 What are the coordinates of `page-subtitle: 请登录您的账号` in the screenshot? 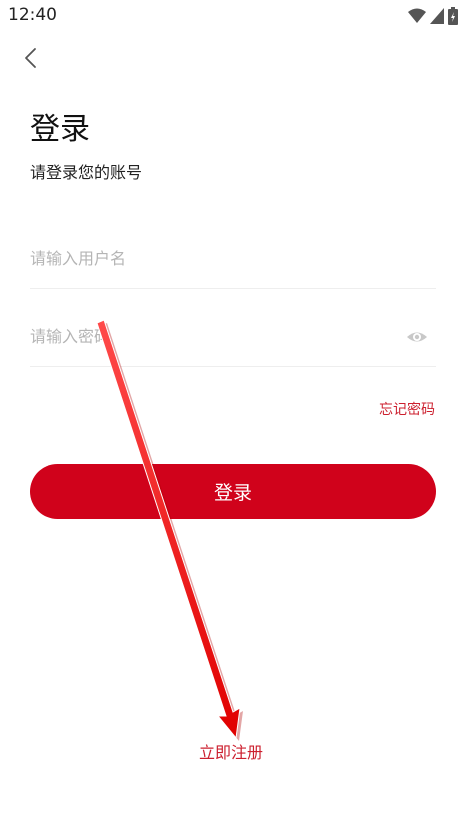 It's located at (86, 172).